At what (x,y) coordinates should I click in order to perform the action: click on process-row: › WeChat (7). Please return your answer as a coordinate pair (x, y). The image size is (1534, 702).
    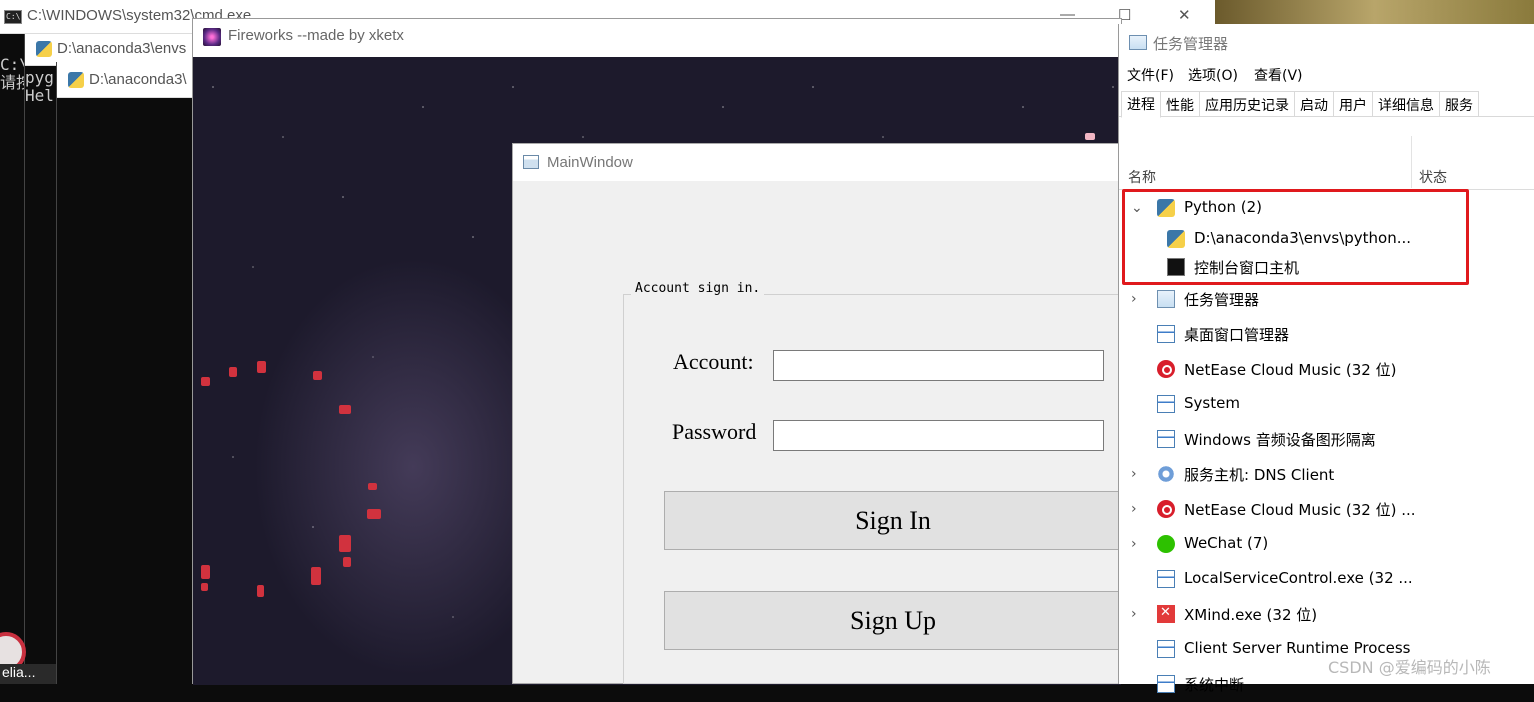
    Looking at the image, I should click on (1326, 544).